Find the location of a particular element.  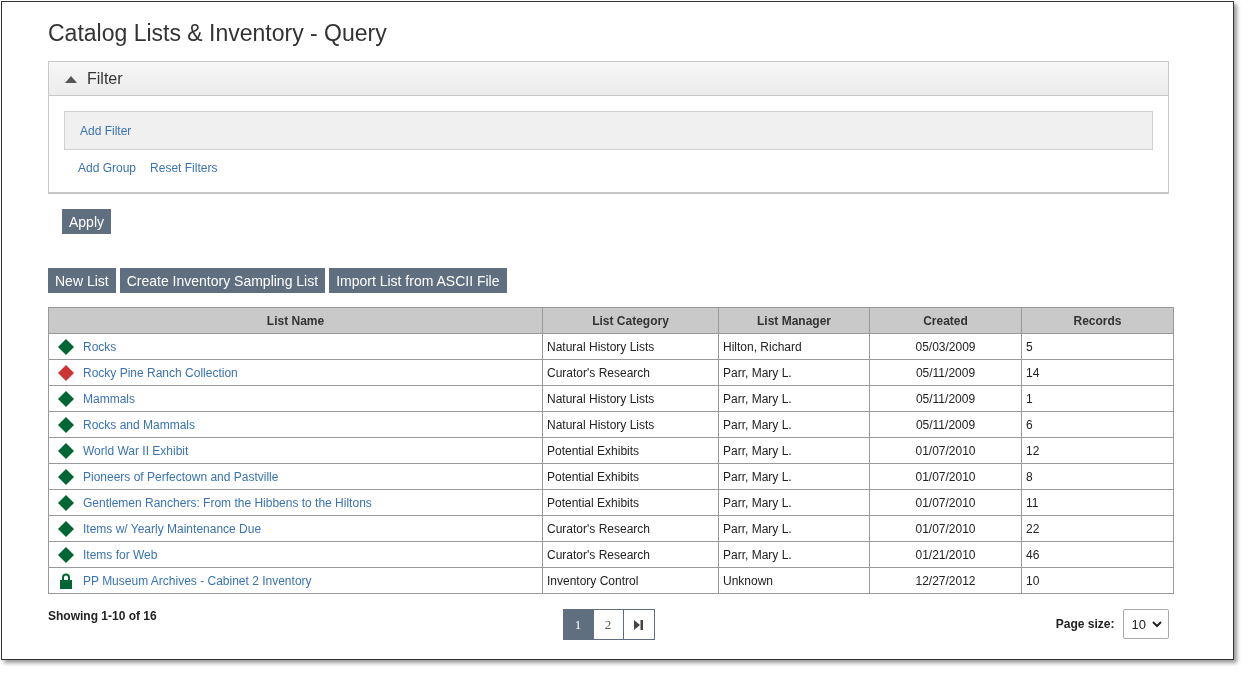

records-count-cell: 10 is located at coordinates (1097, 580).